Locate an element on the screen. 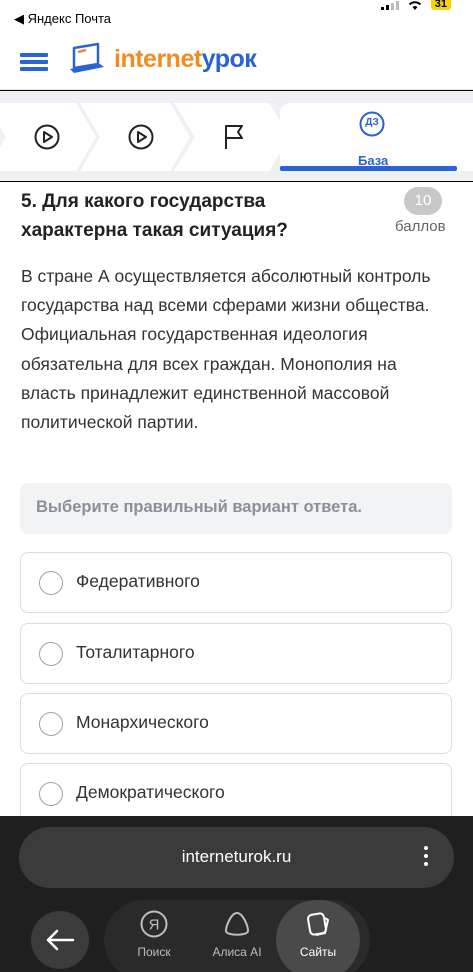 This screenshot has width=473, height=972. nav-sites-label: Сайты is located at coordinates (318, 952).